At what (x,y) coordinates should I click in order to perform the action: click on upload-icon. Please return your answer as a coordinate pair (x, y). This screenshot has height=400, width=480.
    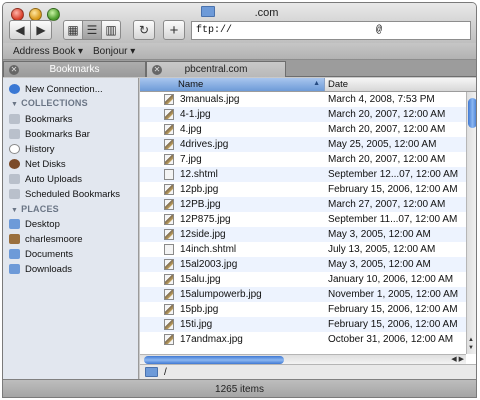
    Looking at the image, I should click on (14, 179).